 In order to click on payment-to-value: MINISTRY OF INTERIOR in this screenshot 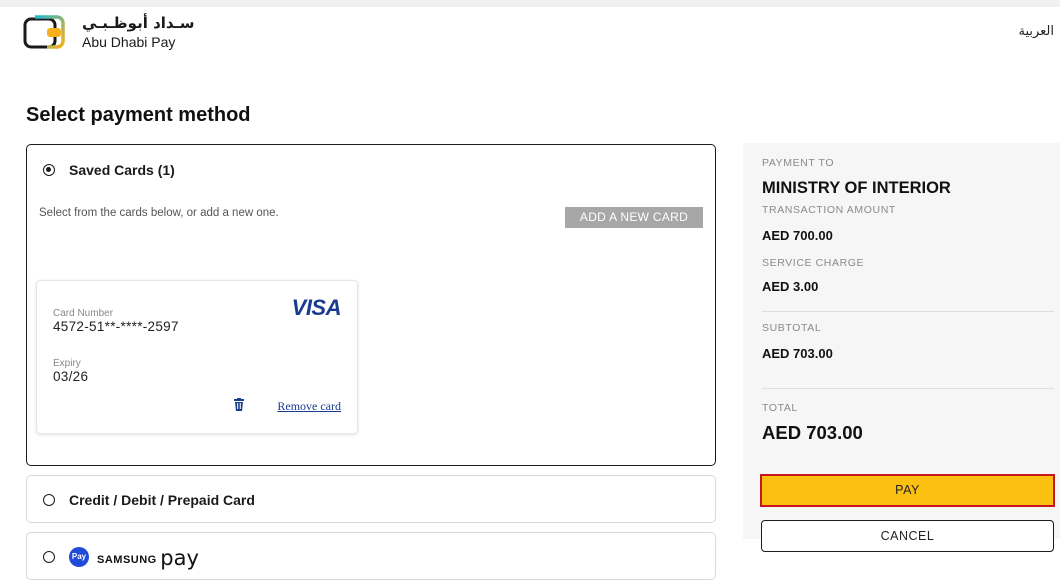, I will do `click(856, 188)`.